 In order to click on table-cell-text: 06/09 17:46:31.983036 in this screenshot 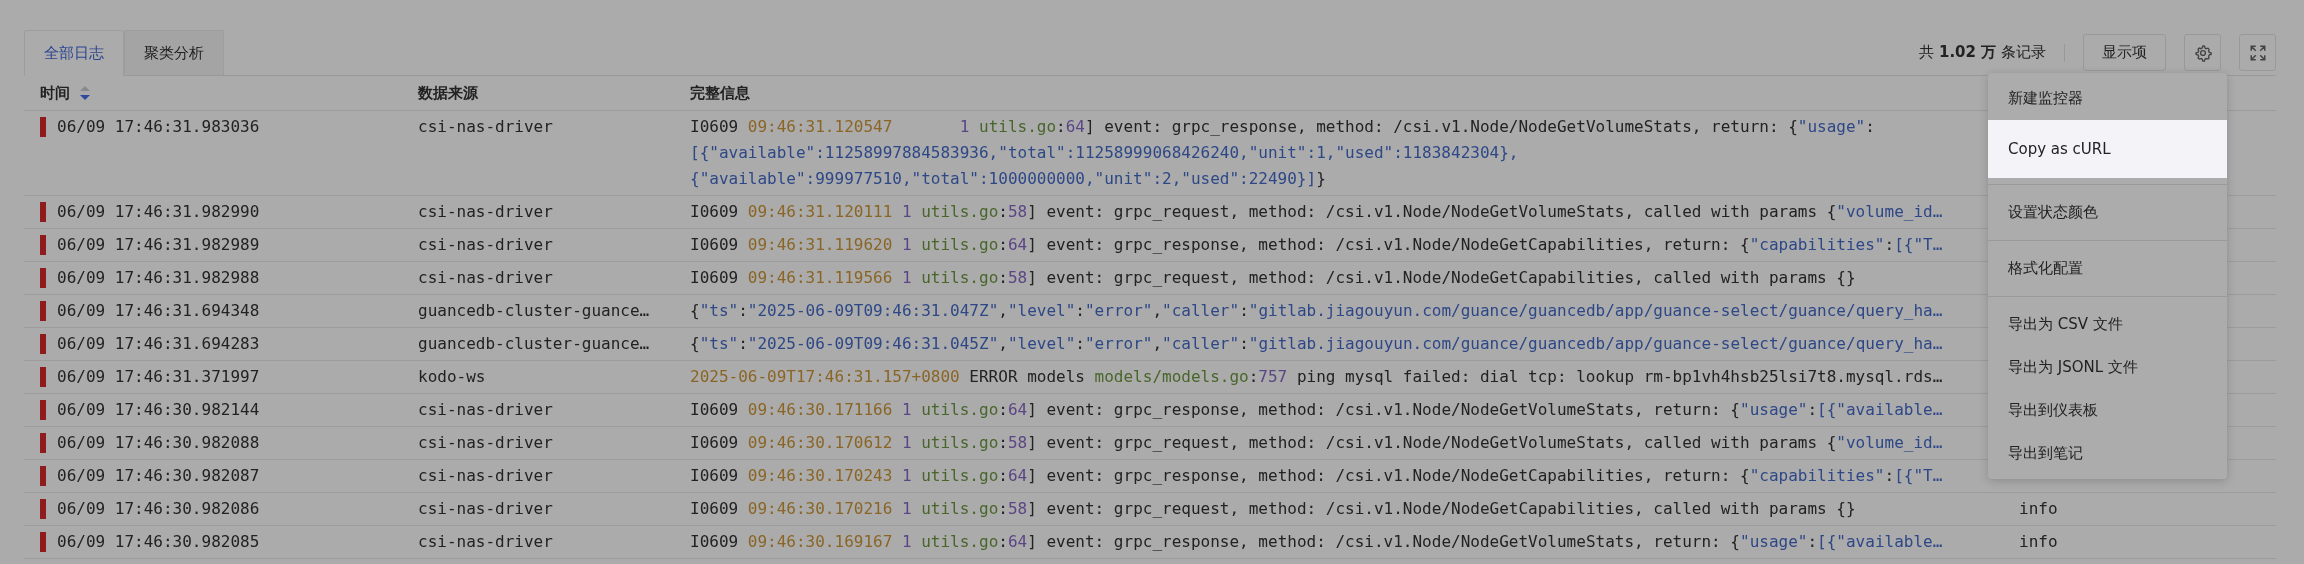, I will do `click(158, 127)`.